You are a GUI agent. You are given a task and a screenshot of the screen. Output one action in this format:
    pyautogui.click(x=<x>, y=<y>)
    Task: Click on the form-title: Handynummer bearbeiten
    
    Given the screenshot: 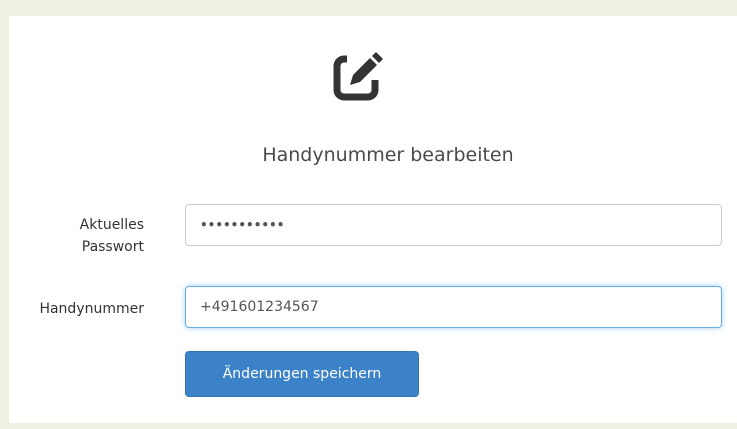 What is the action you would take?
    pyautogui.click(x=388, y=155)
    